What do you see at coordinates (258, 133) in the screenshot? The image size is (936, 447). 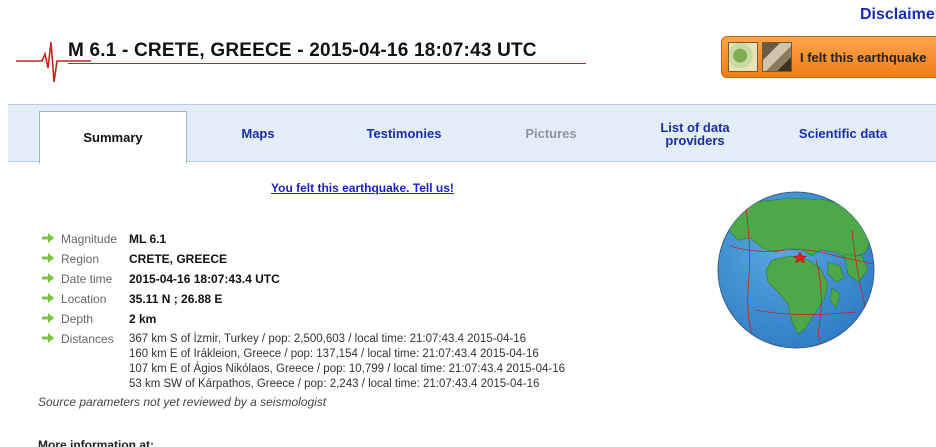 I see `tab-maps: Maps` at bounding box center [258, 133].